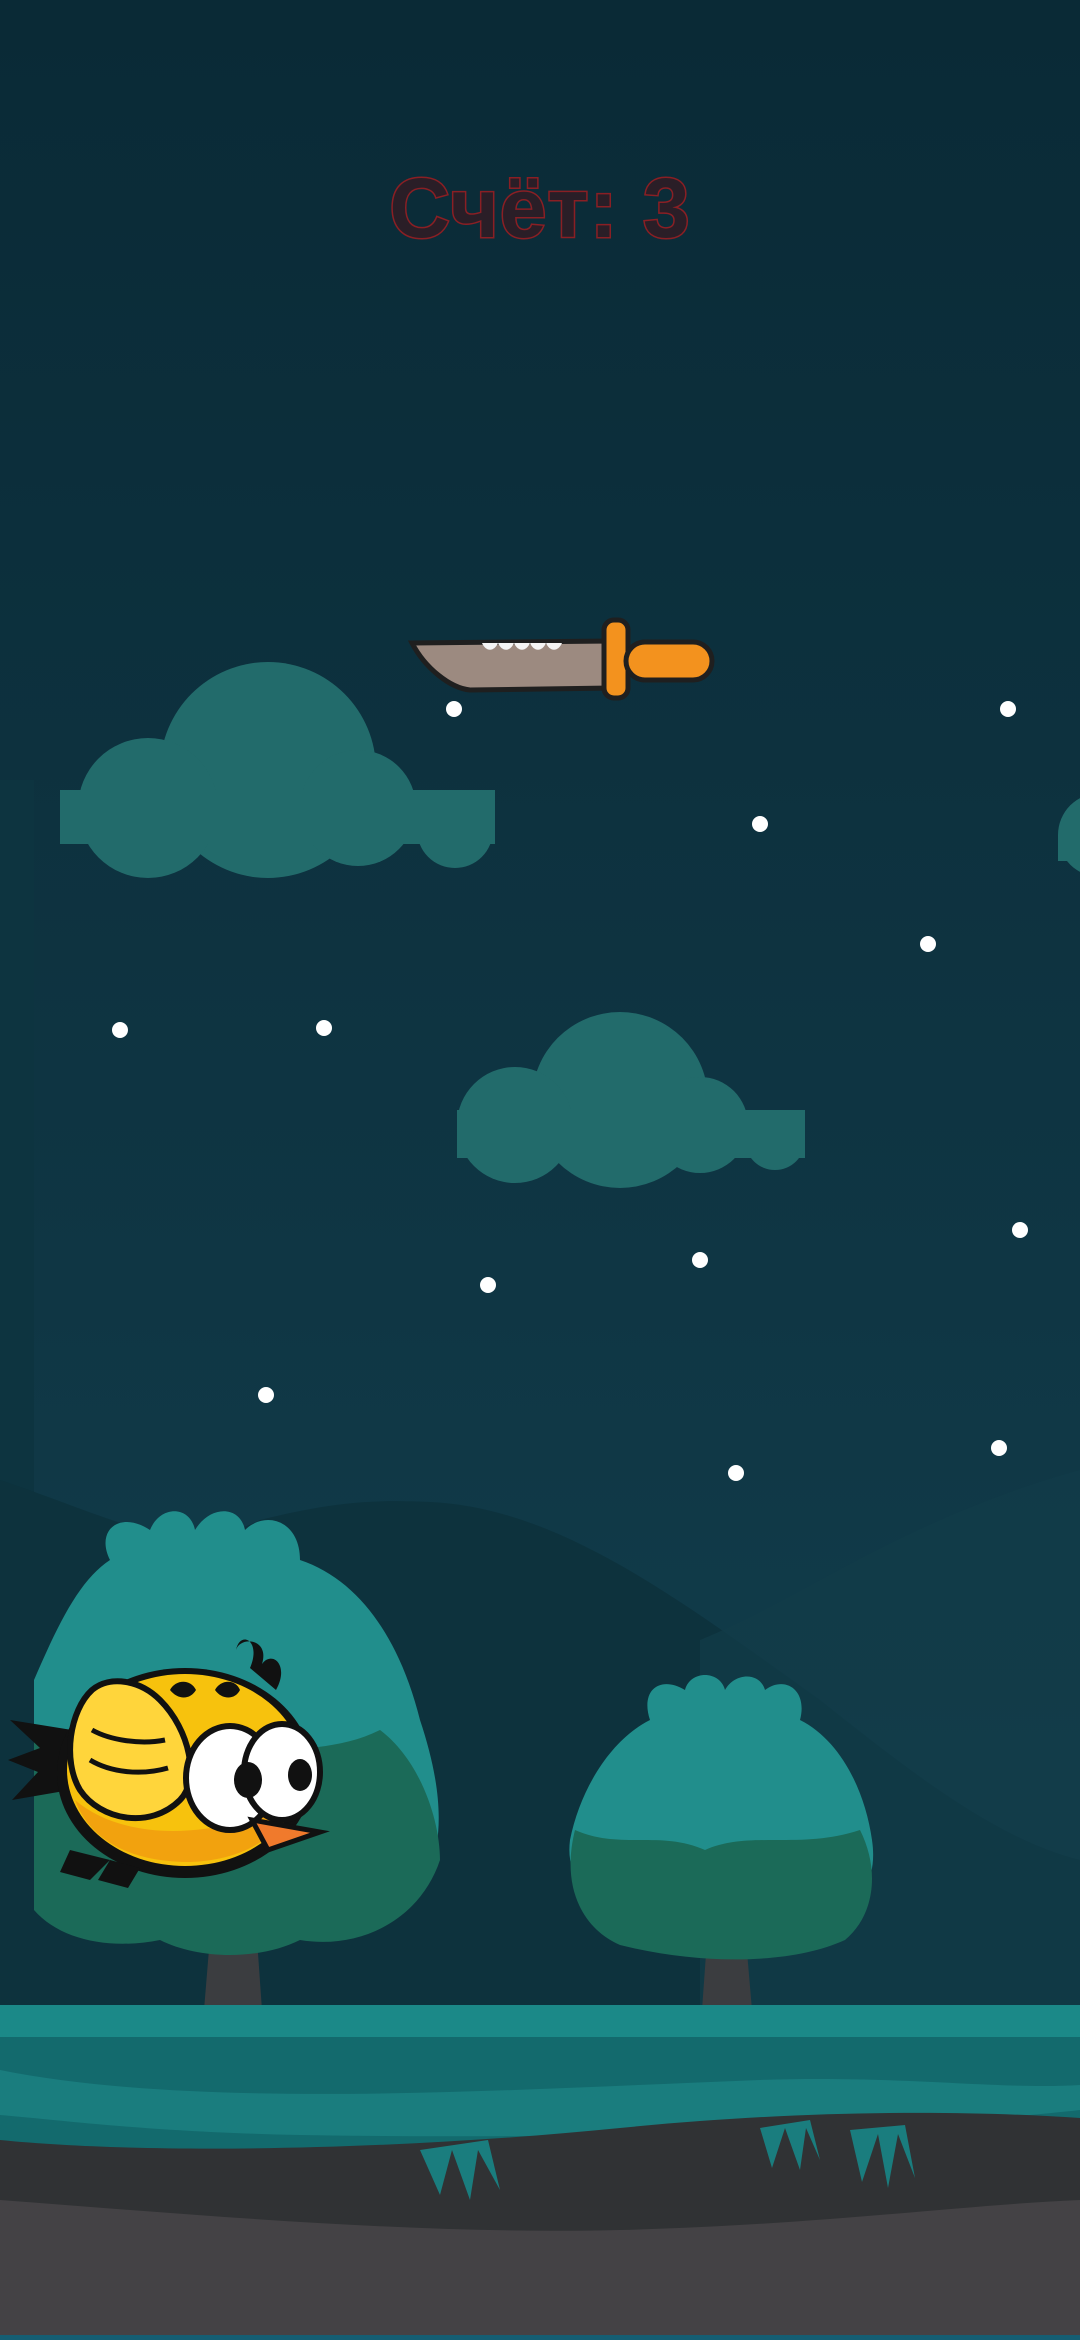 The height and width of the screenshot is (2340, 1080). Describe the element at coordinates (539, 208) in the screenshot. I see `score-label: Счёт: 3` at that location.